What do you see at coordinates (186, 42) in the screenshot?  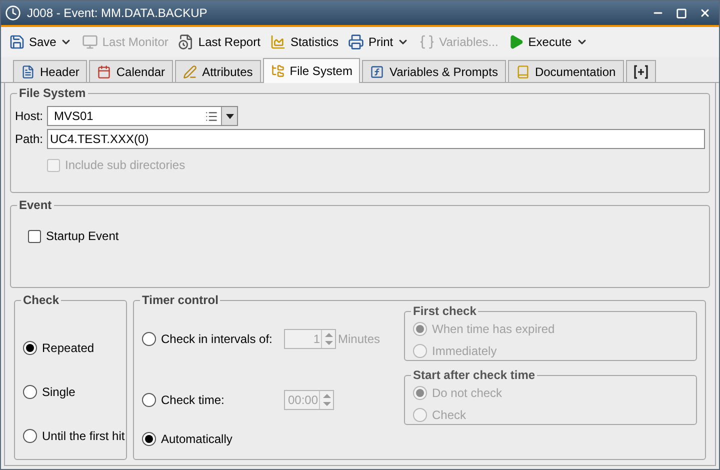 I see `report-clock-icon` at bounding box center [186, 42].